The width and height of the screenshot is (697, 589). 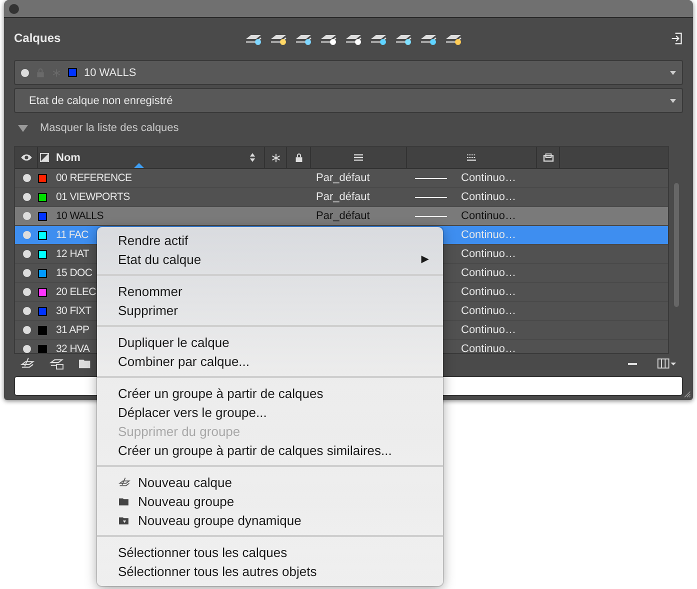 I want to click on layer-name: 00 REFERENCE, so click(x=94, y=178).